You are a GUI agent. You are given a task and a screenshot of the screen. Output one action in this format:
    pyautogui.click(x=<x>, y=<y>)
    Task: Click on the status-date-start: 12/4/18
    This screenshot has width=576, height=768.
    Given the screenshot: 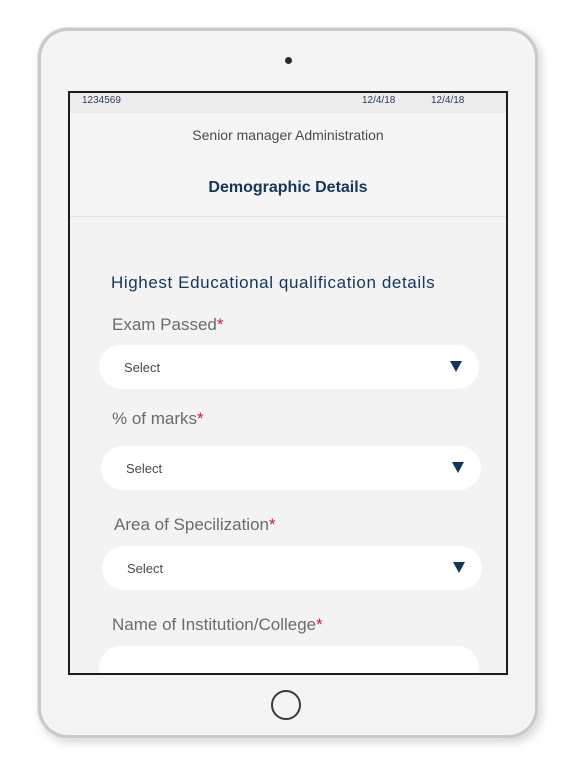 What is the action you would take?
    pyautogui.click(x=379, y=100)
    